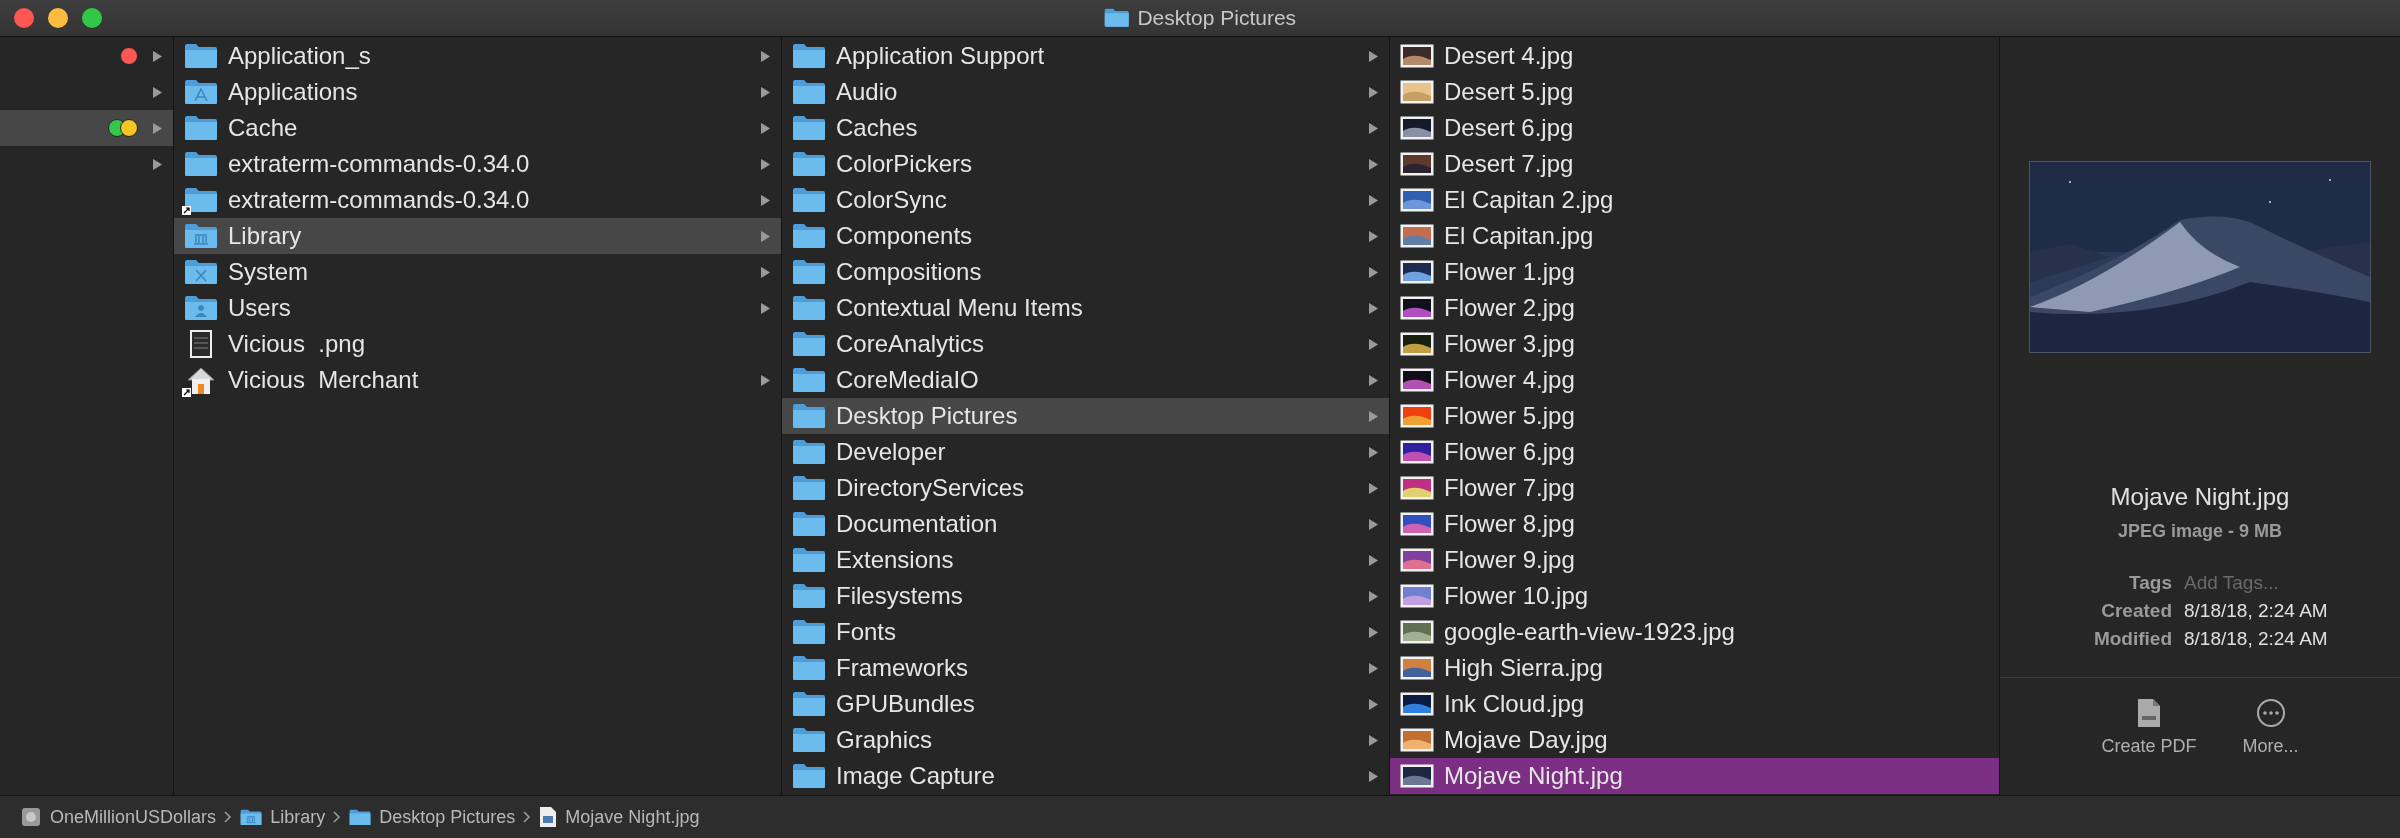 Image resolution: width=2400 pixels, height=838 pixels. I want to click on file-row: Image Capture, so click(1085, 776).